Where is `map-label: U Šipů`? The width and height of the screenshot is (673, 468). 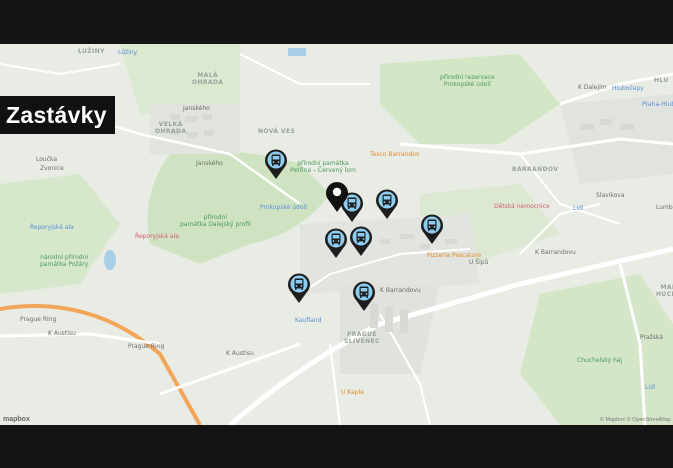
map-label: U Šipů is located at coordinates (479, 262).